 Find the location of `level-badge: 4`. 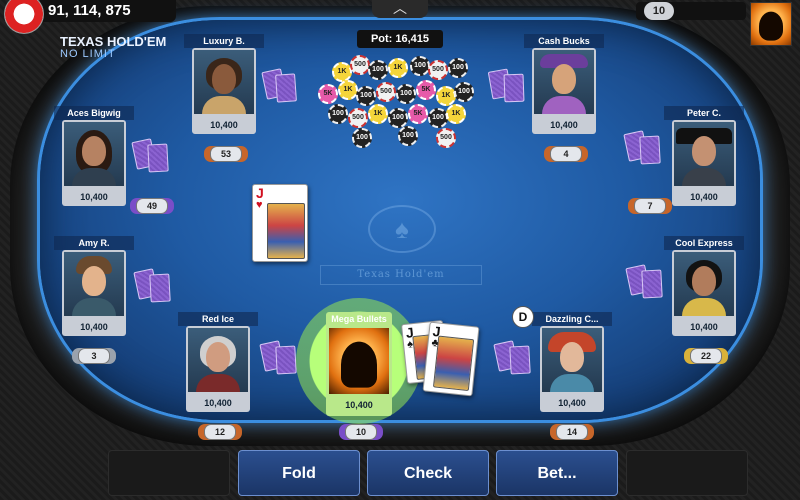

level-badge: 4 is located at coordinates (566, 154).